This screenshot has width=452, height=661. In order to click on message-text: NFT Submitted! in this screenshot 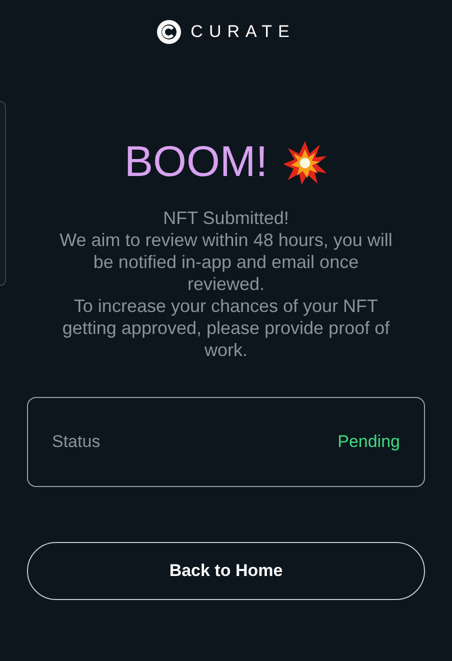, I will do `click(226, 218)`.